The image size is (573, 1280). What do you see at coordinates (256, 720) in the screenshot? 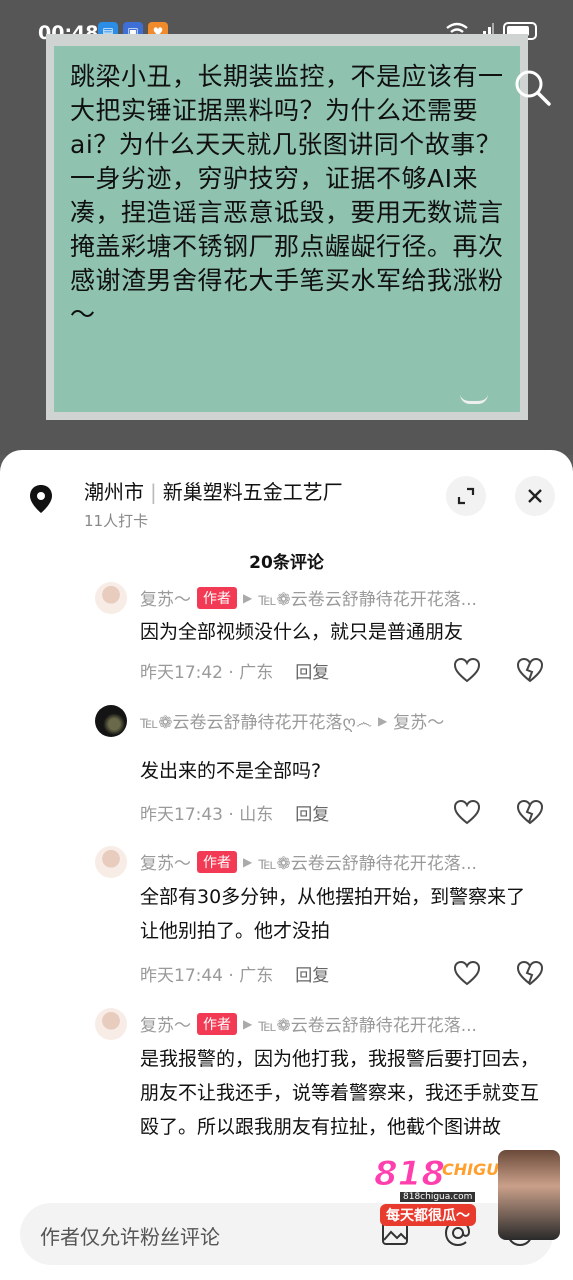
I see `comment-author: ℡❁云卷云舒静待花开花落ღ෴` at bounding box center [256, 720].